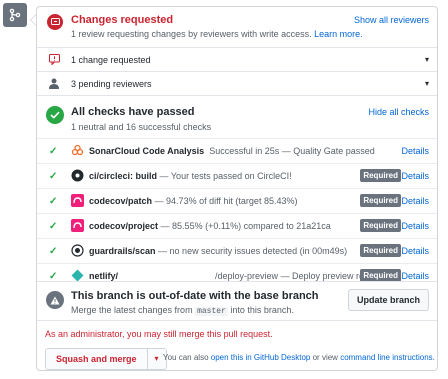 The height and width of the screenshot is (379, 448). I want to click on change-requested-label: 1 change requested, so click(111, 60).